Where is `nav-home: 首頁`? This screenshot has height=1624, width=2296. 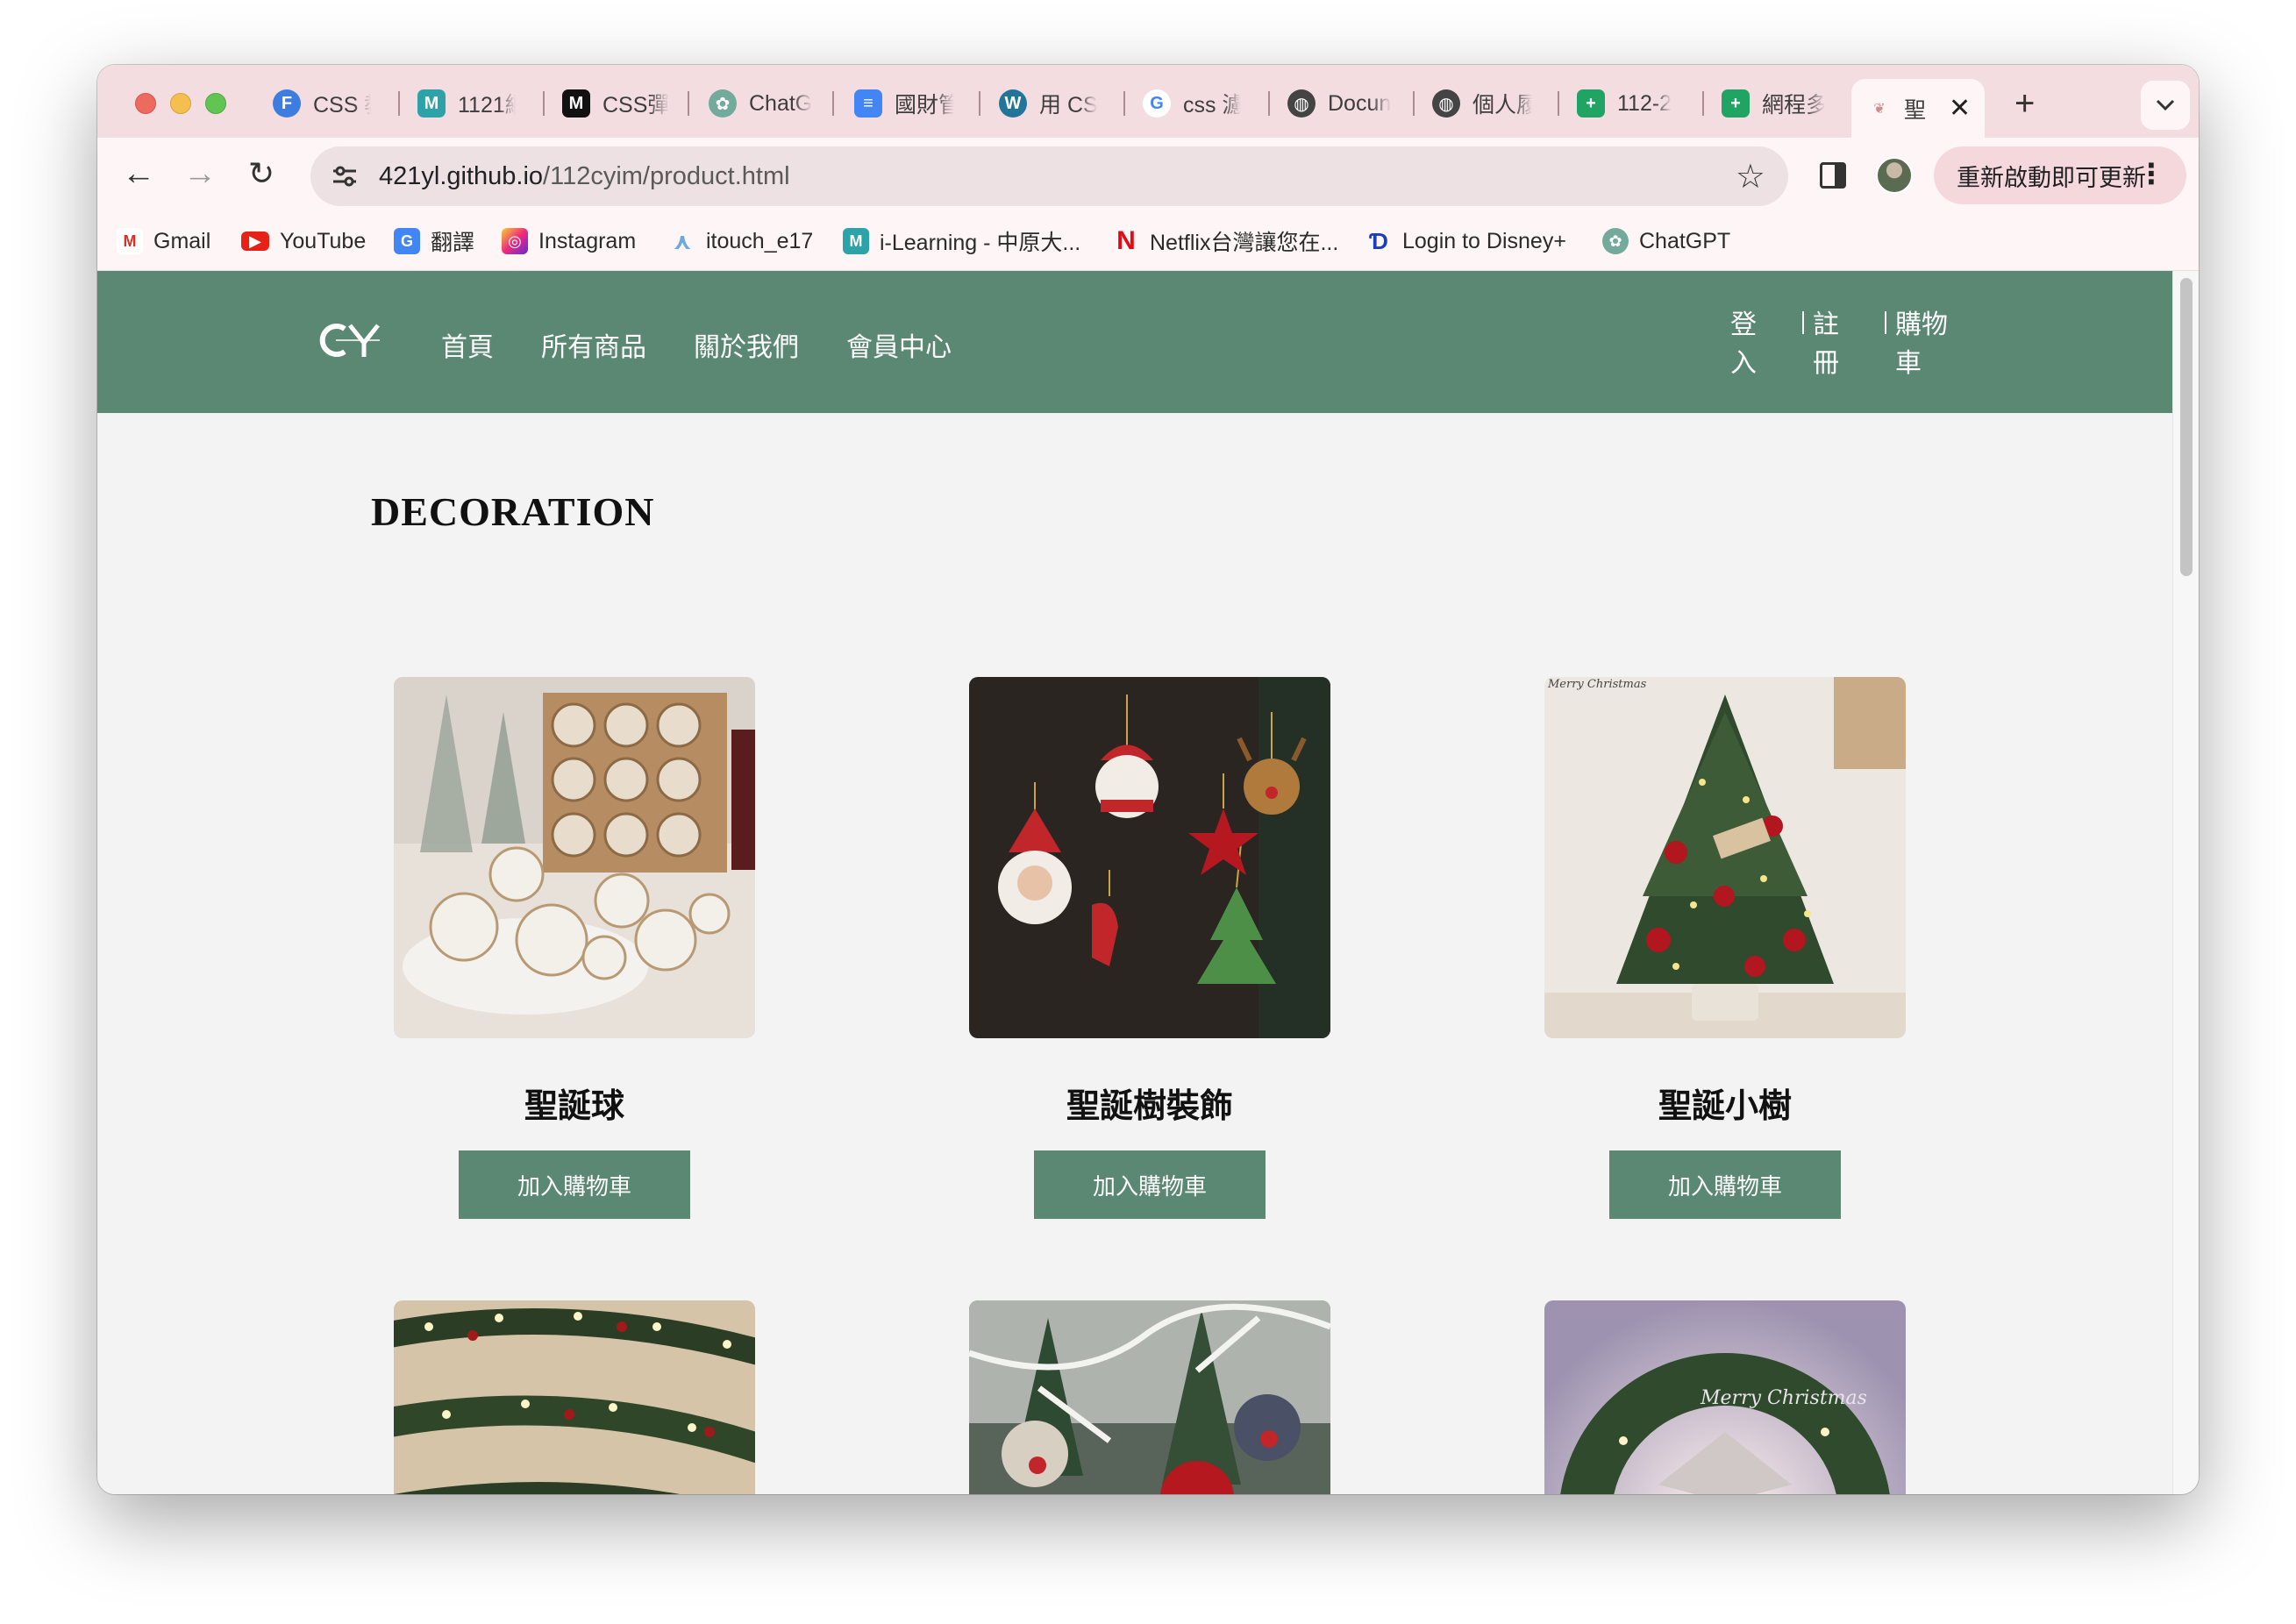
nav-home: 首頁 is located at coordinates (467, 345).